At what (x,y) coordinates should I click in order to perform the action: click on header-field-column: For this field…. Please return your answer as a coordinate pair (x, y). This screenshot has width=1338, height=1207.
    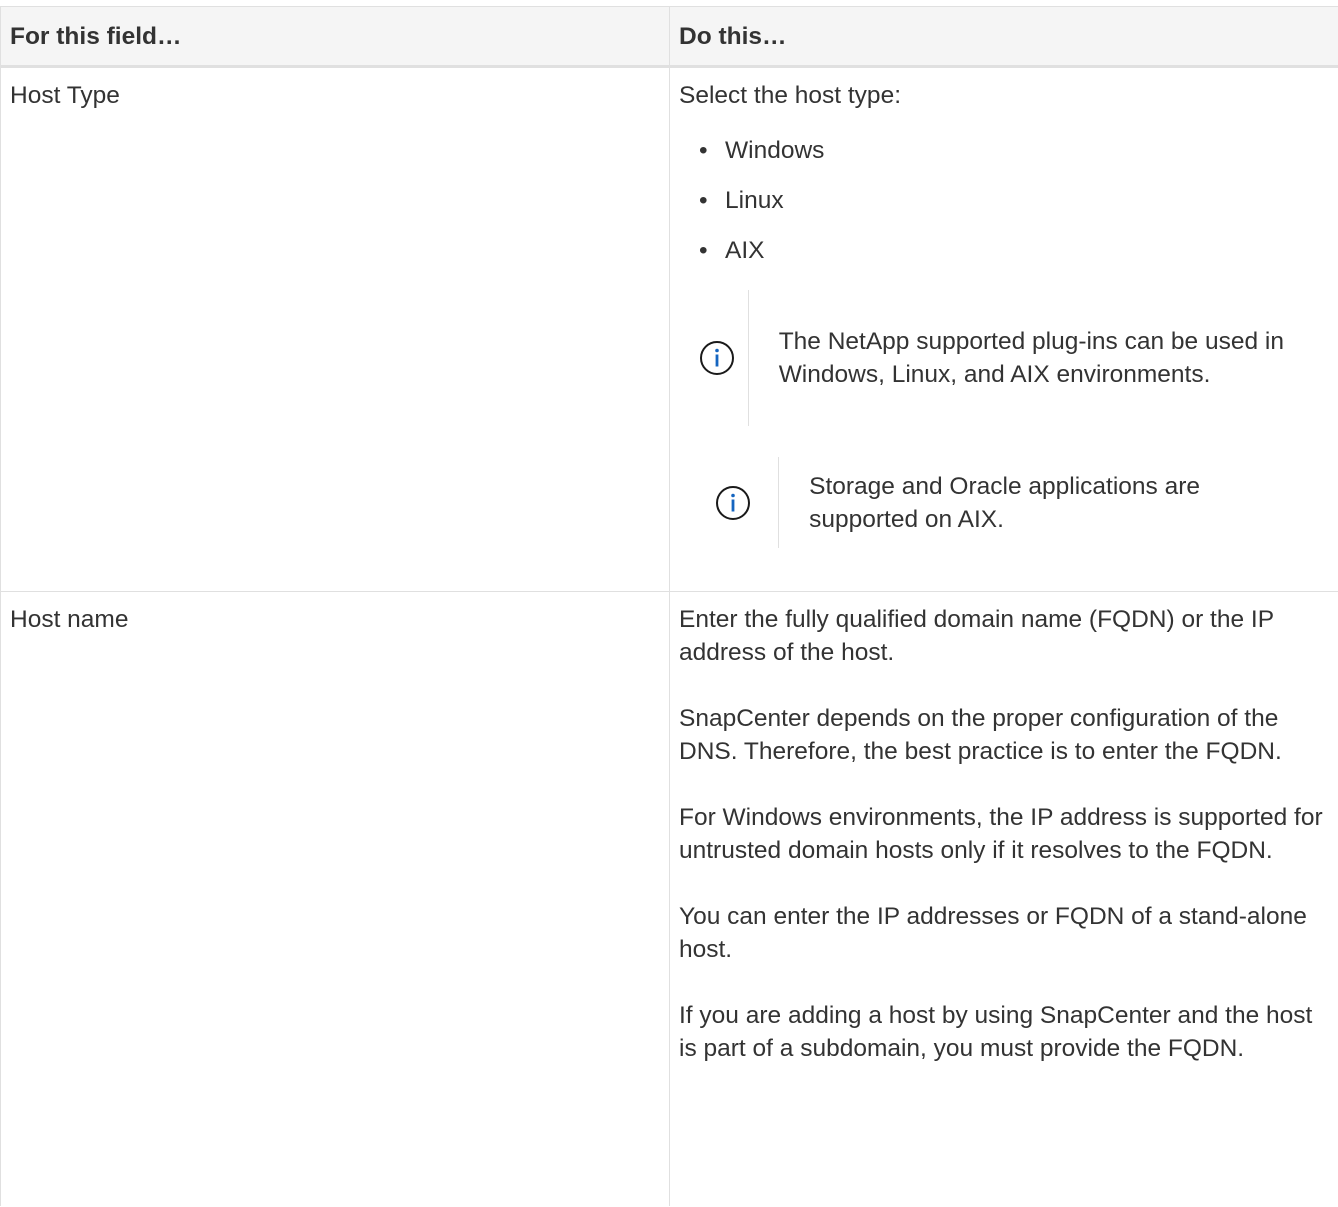
    Looking at the image, I should click on (335, 37).